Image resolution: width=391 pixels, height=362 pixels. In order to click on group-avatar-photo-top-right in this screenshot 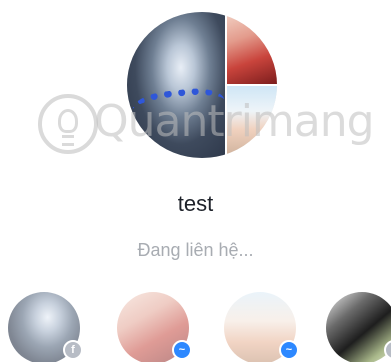, I will do `click(252, 48)`.